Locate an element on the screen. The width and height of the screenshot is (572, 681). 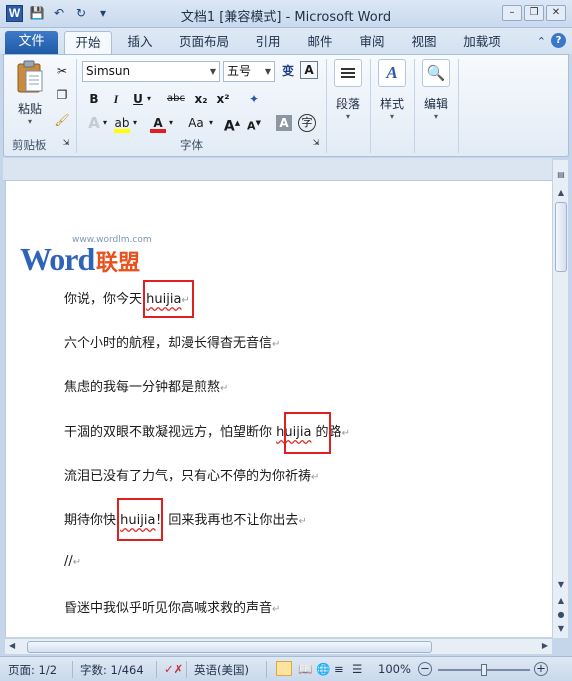
binoculars-icon: 🔍 is located at coordinates (436, 73).